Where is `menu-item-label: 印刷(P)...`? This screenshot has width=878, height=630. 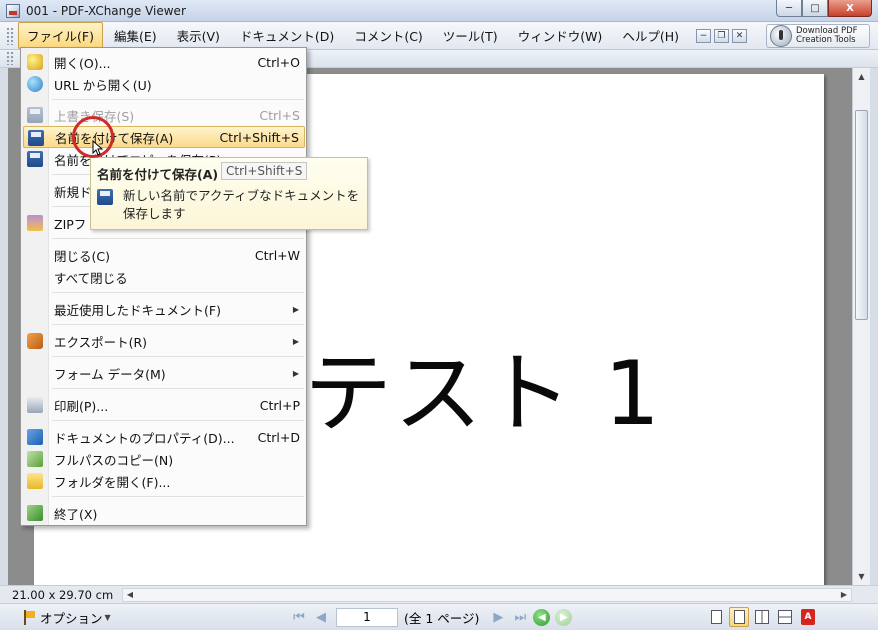
menu-item-label: 印刷(P)... is located at coordinates (81, 406).